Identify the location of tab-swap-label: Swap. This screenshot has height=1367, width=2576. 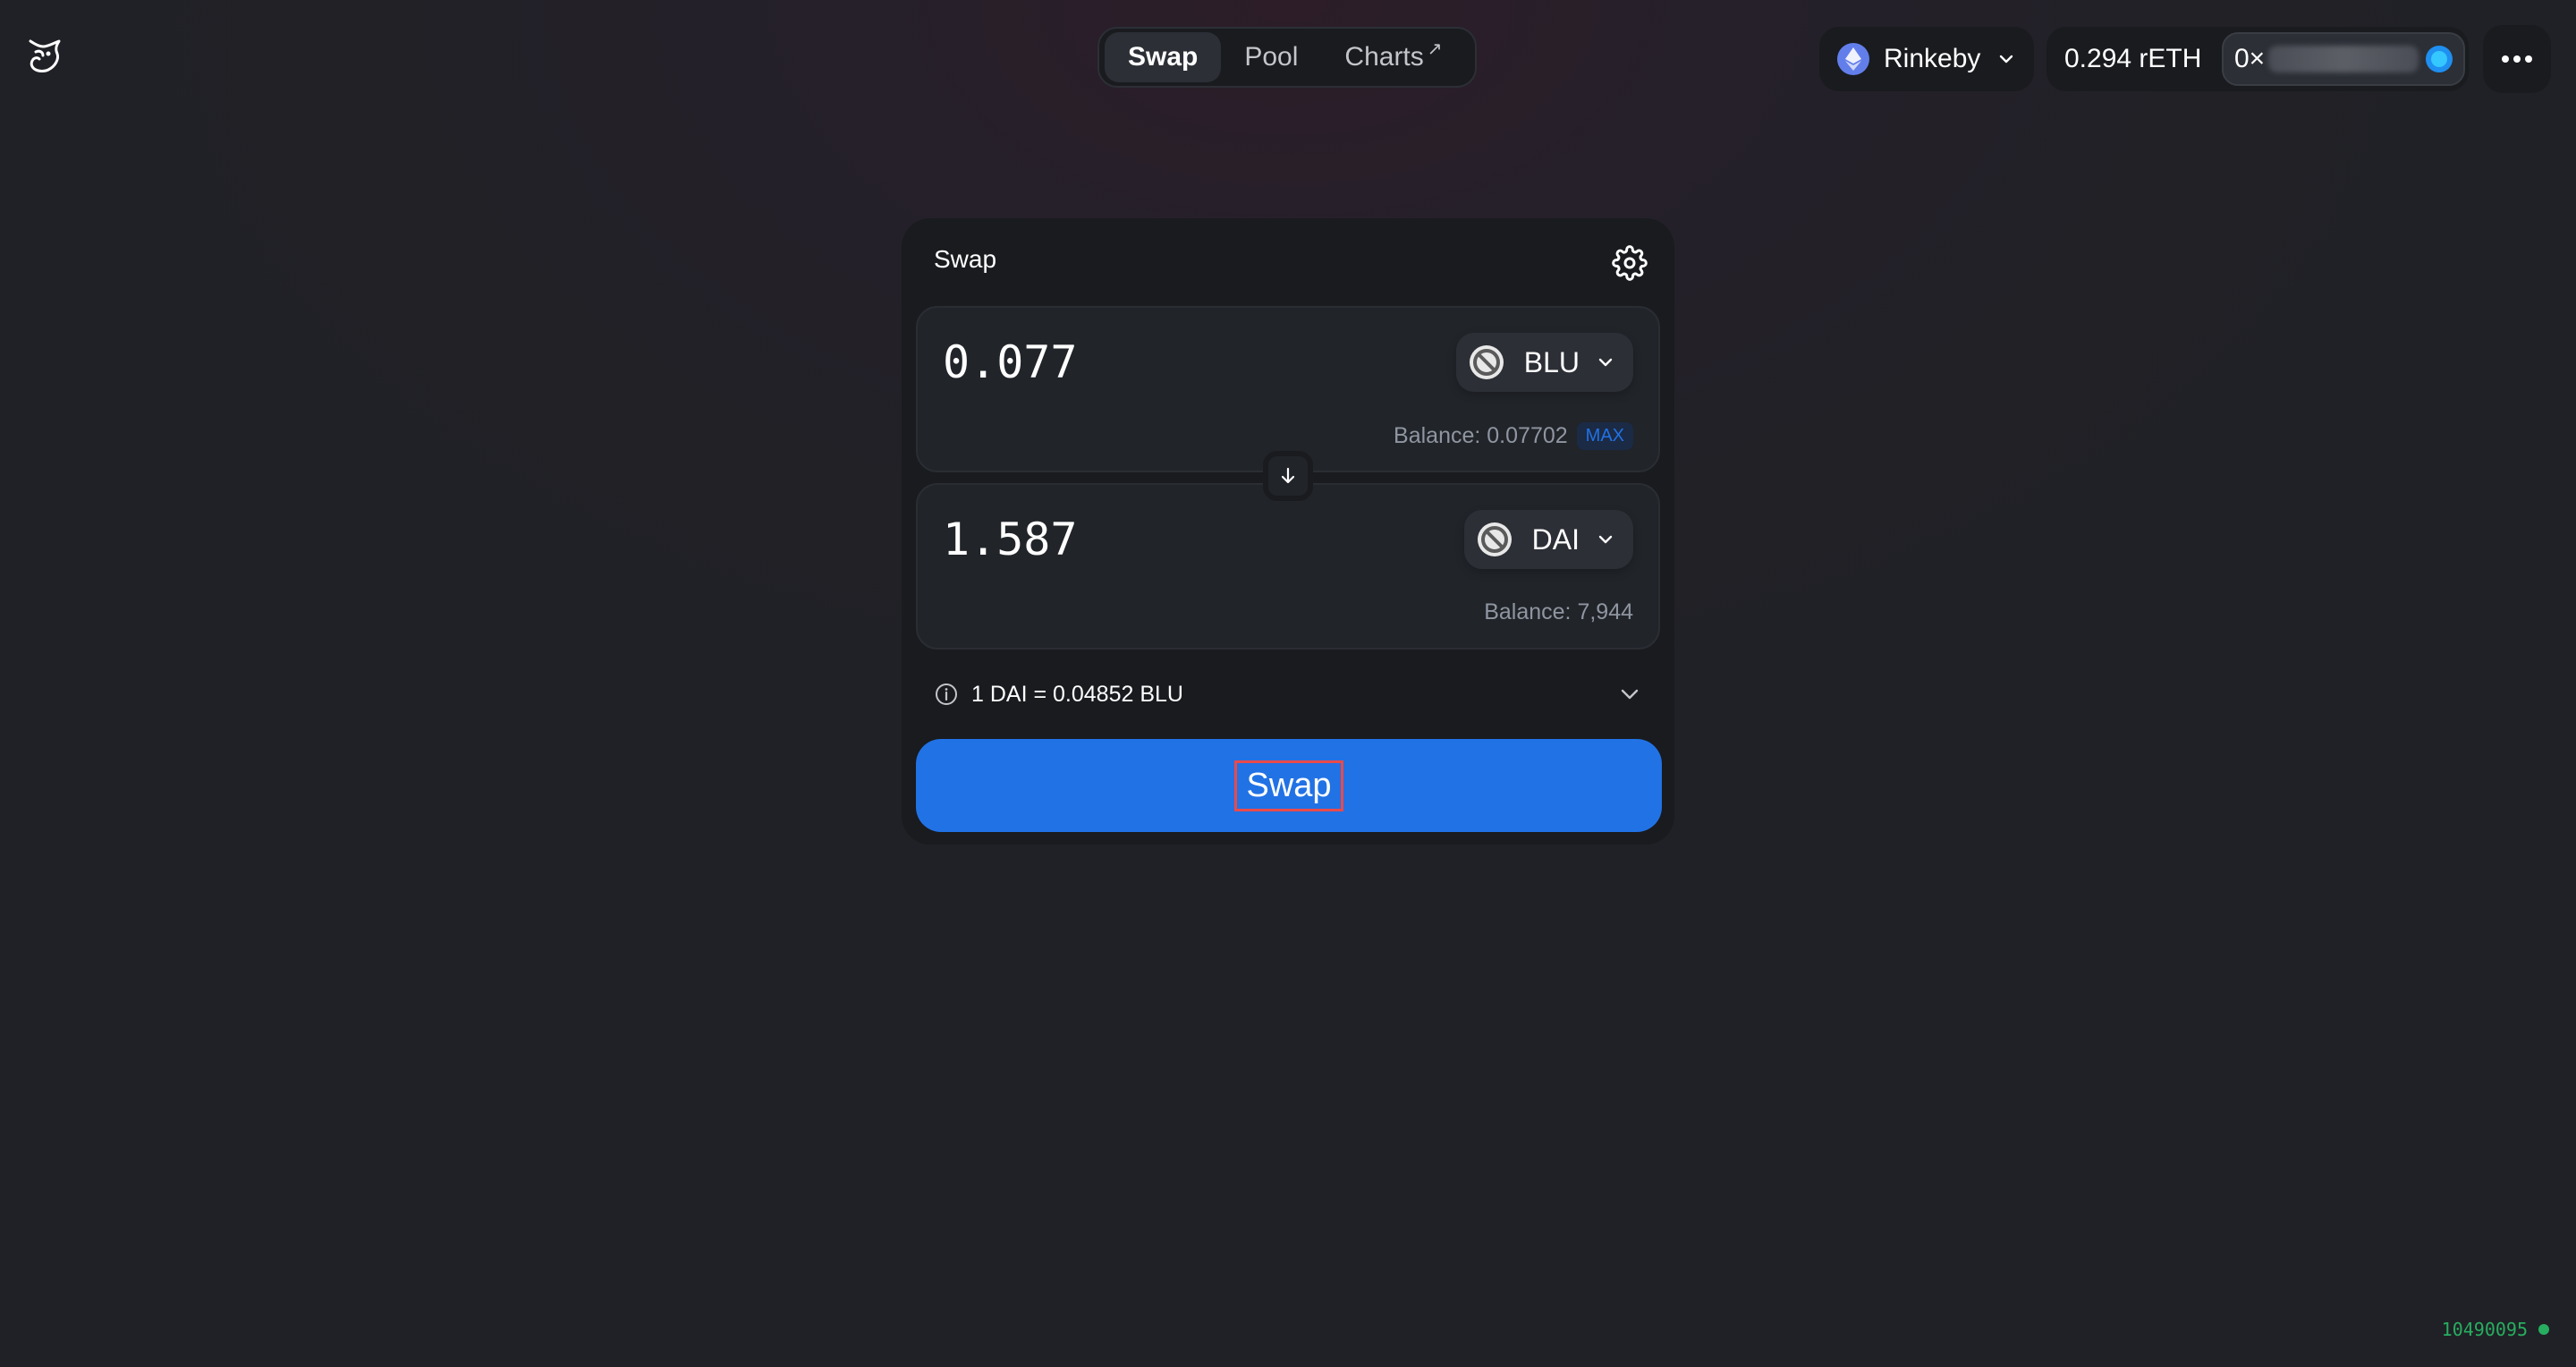
(1163, 57).